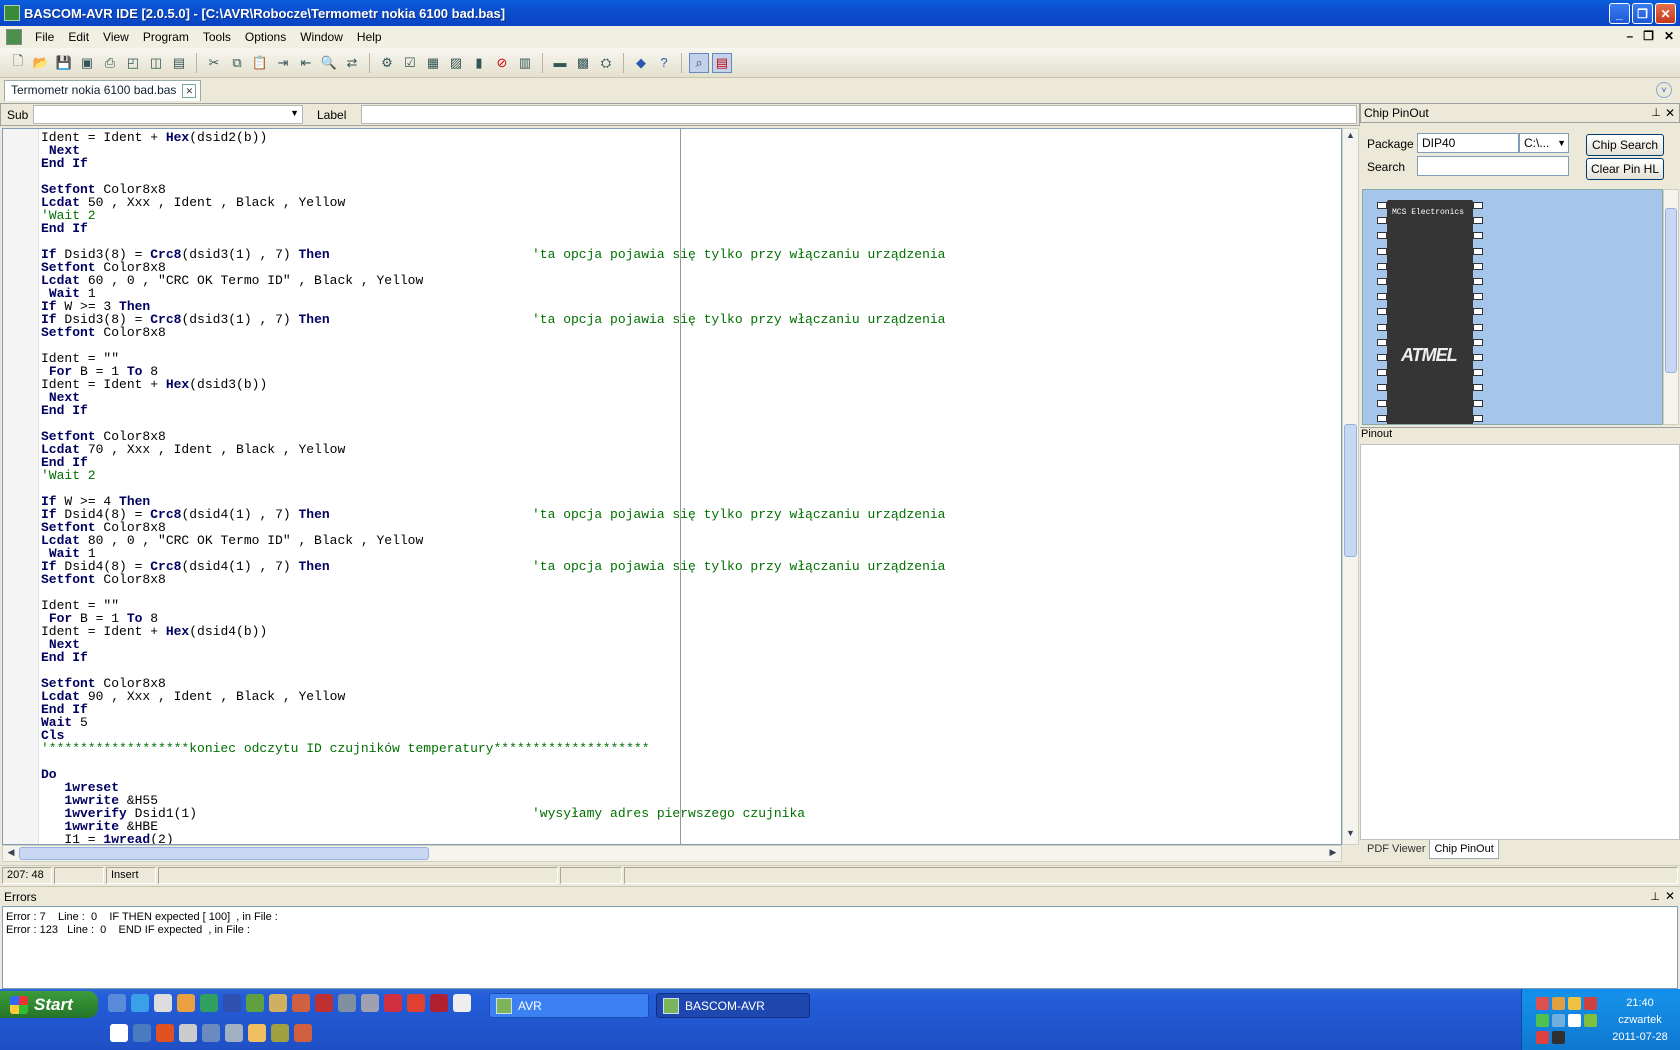 The image size is (1680, 1050). What do you see at coordinates (1642, 13) in the screenshot?
I see `restore-button: ❐` at bounding box center [1642, 13].